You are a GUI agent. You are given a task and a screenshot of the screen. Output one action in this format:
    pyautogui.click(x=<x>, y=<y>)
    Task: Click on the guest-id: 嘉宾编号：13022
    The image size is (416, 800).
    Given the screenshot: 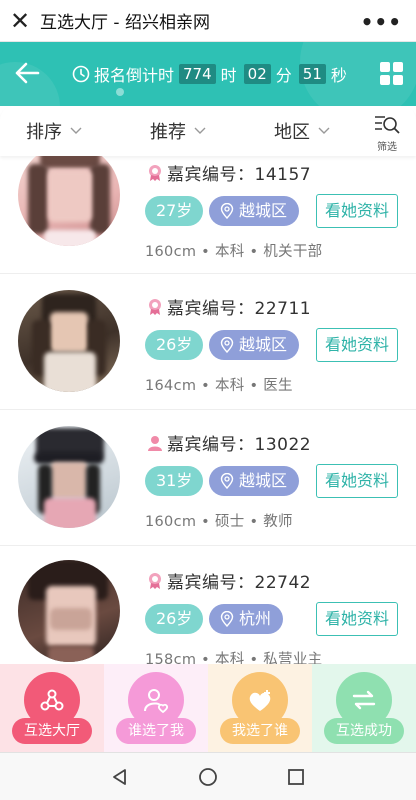 What is the action you would take?
    pyautogui.click(x=229, y=442)
    